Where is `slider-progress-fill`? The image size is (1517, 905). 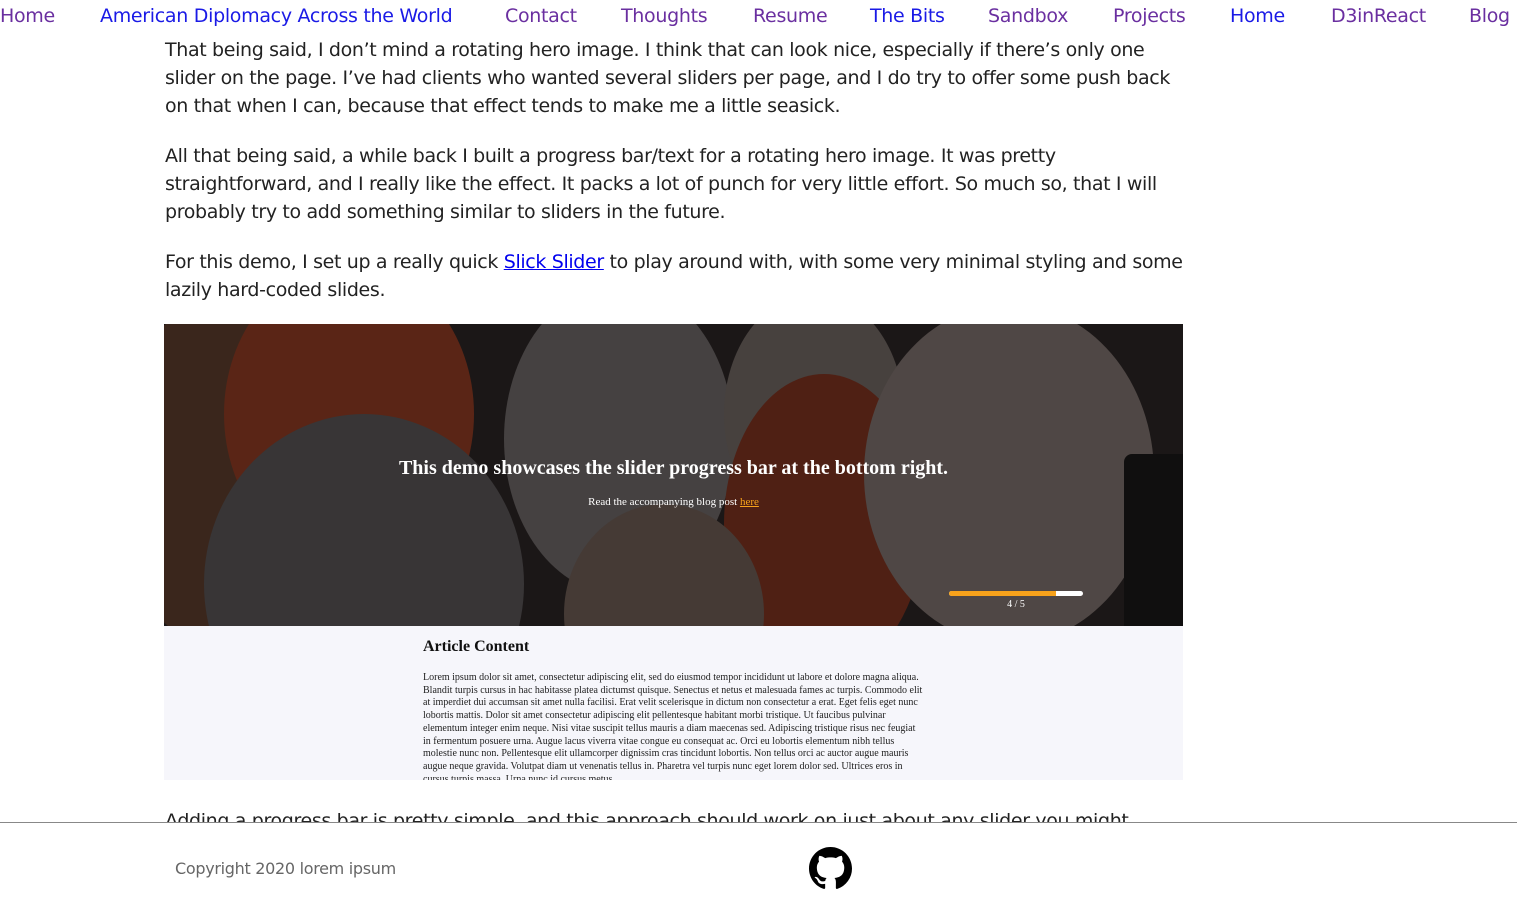 slider-progress-fill is located at coordinates (1003, 593).